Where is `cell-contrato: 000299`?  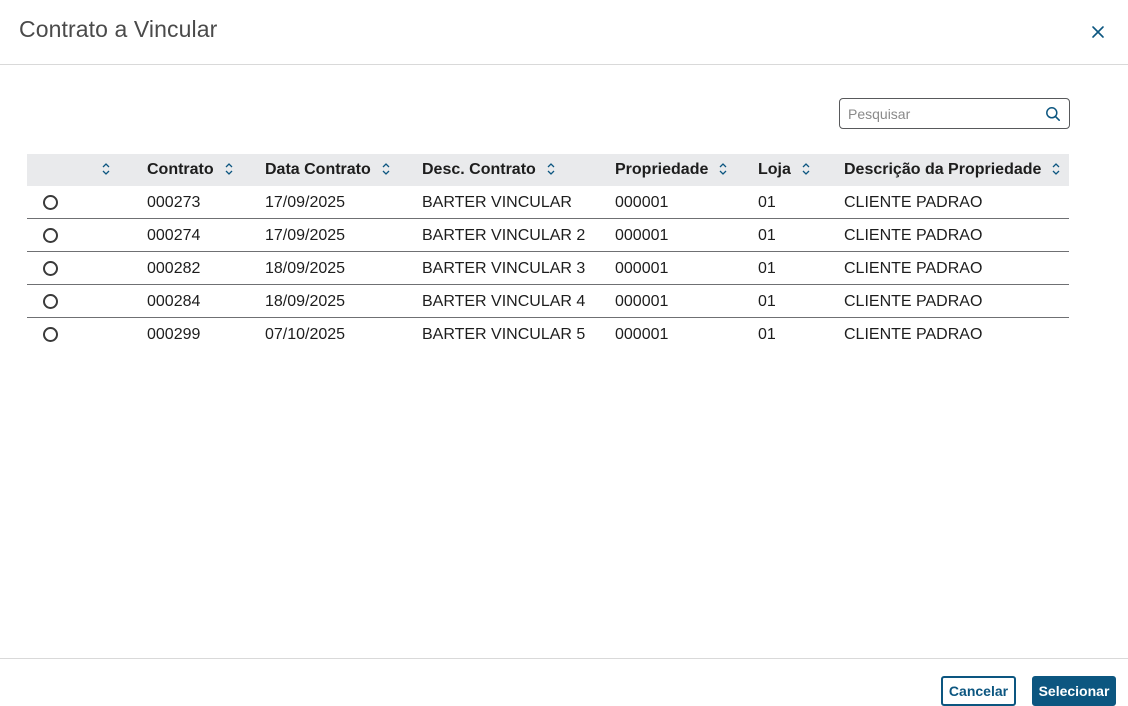
cell-contrato: 000299 is located at coordinates (174, 334).